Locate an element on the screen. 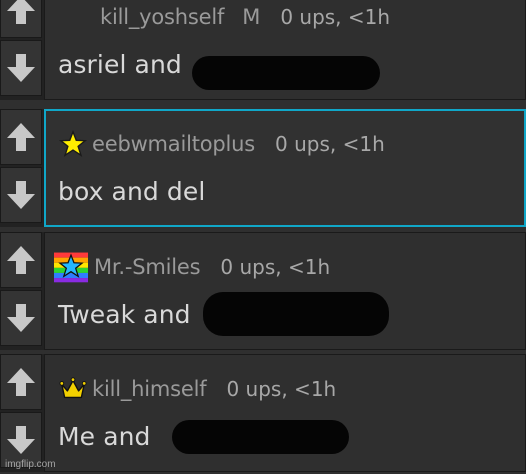  rainbow-star-icon is located at coordinates (71, 267).